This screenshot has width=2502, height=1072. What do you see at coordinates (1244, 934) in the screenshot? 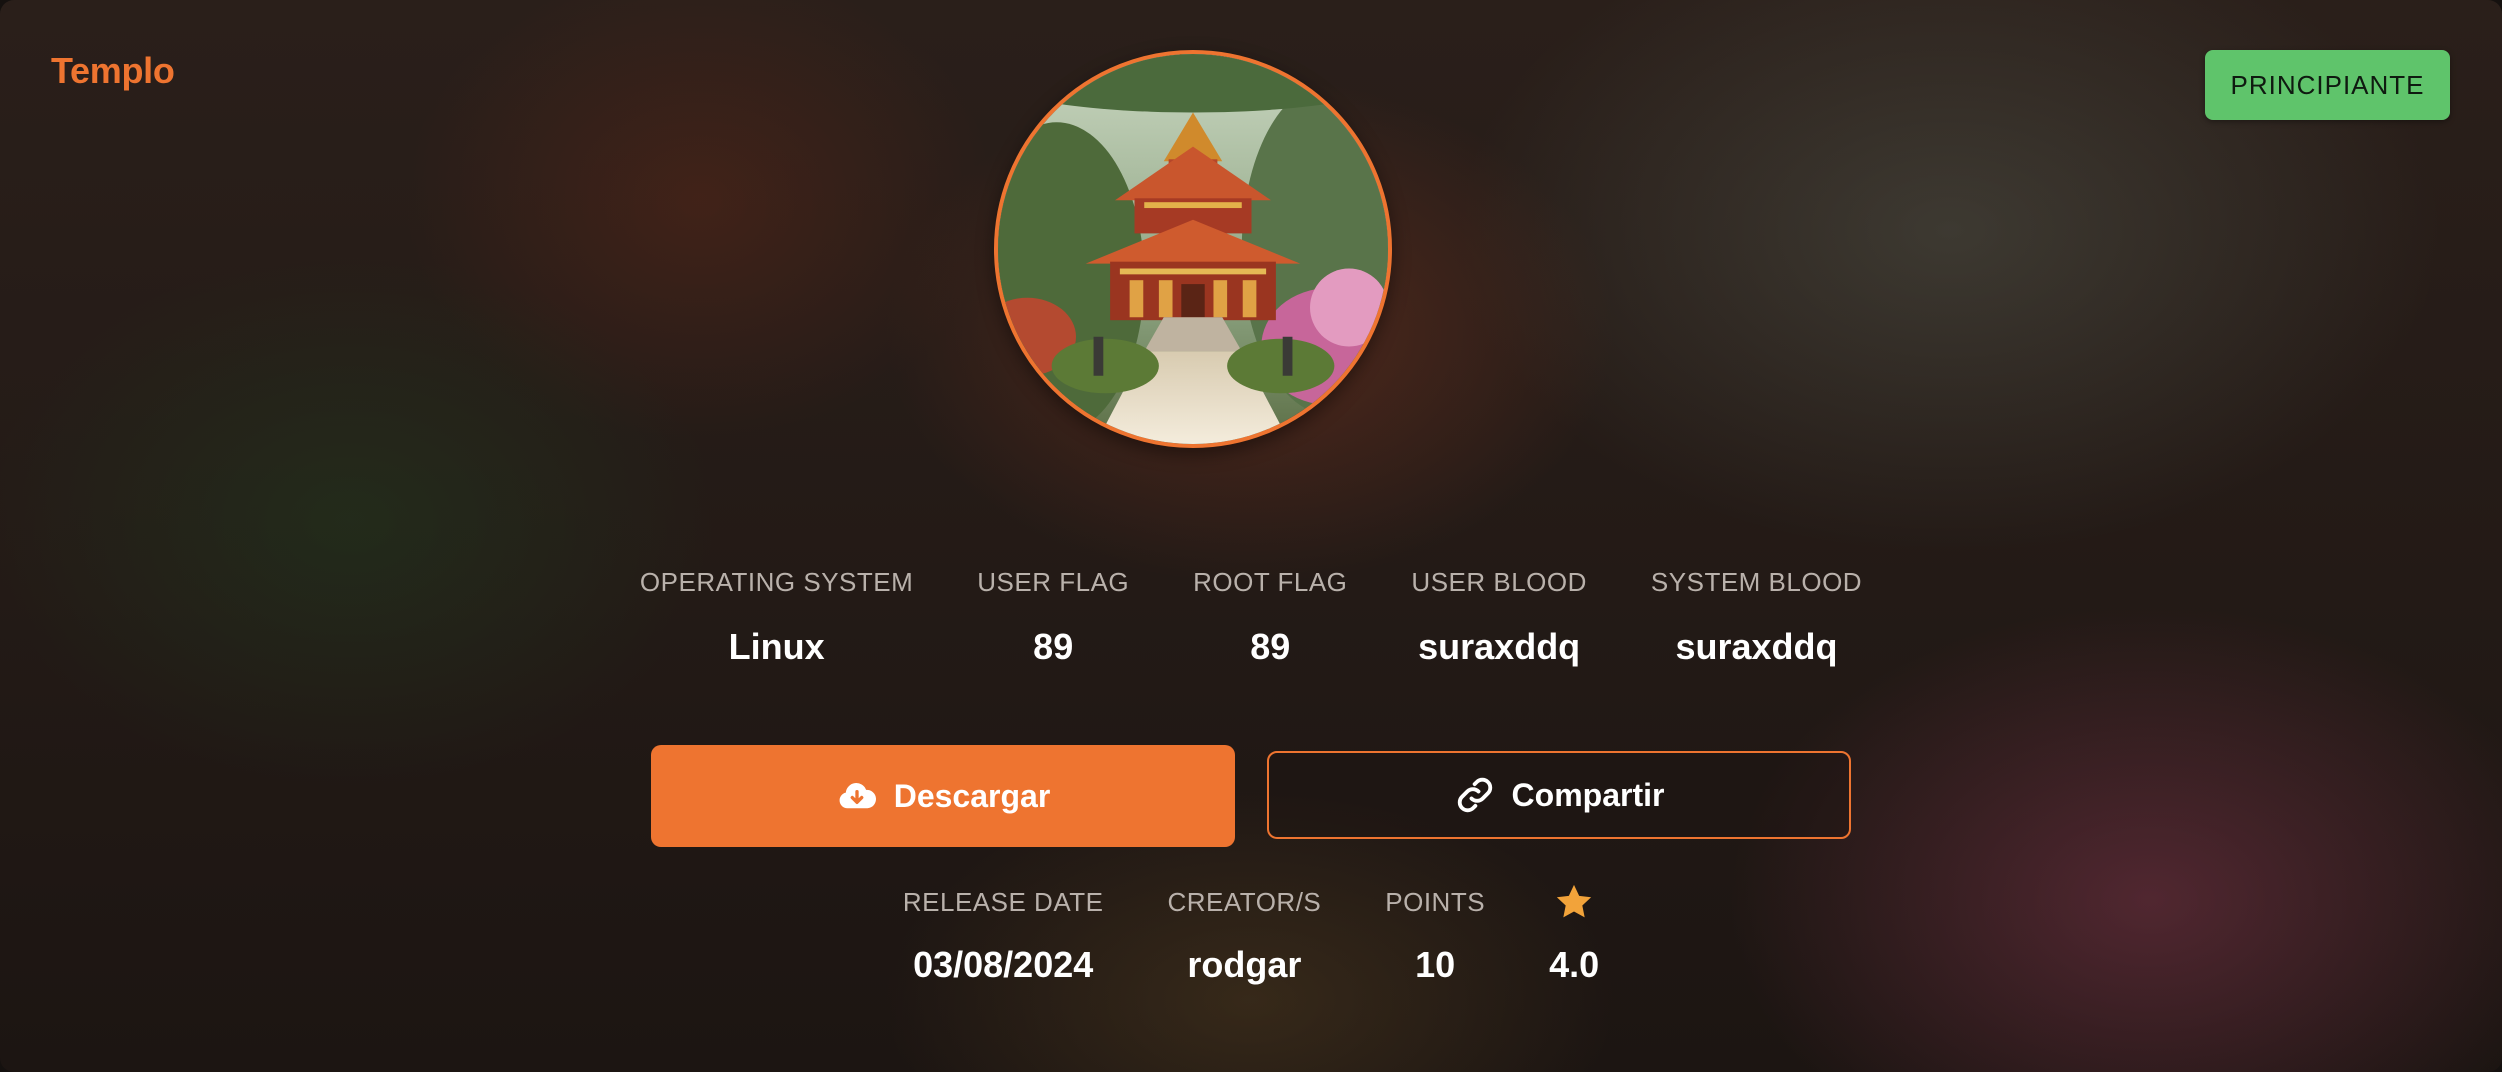
I see `stat-creators: CREATOR/S rodgar` at bounding box center [1244, 934].